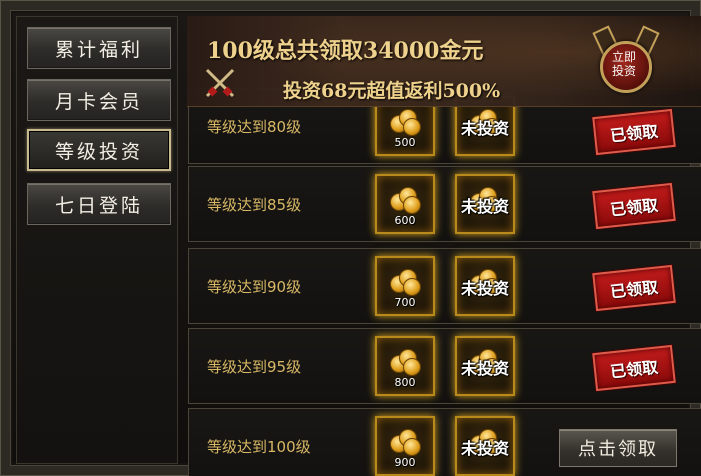 This screenshot has width=701, height=476. I want to click on reward-row: 等级达到100级 900 未投资 点击领取, so click(444, 442).